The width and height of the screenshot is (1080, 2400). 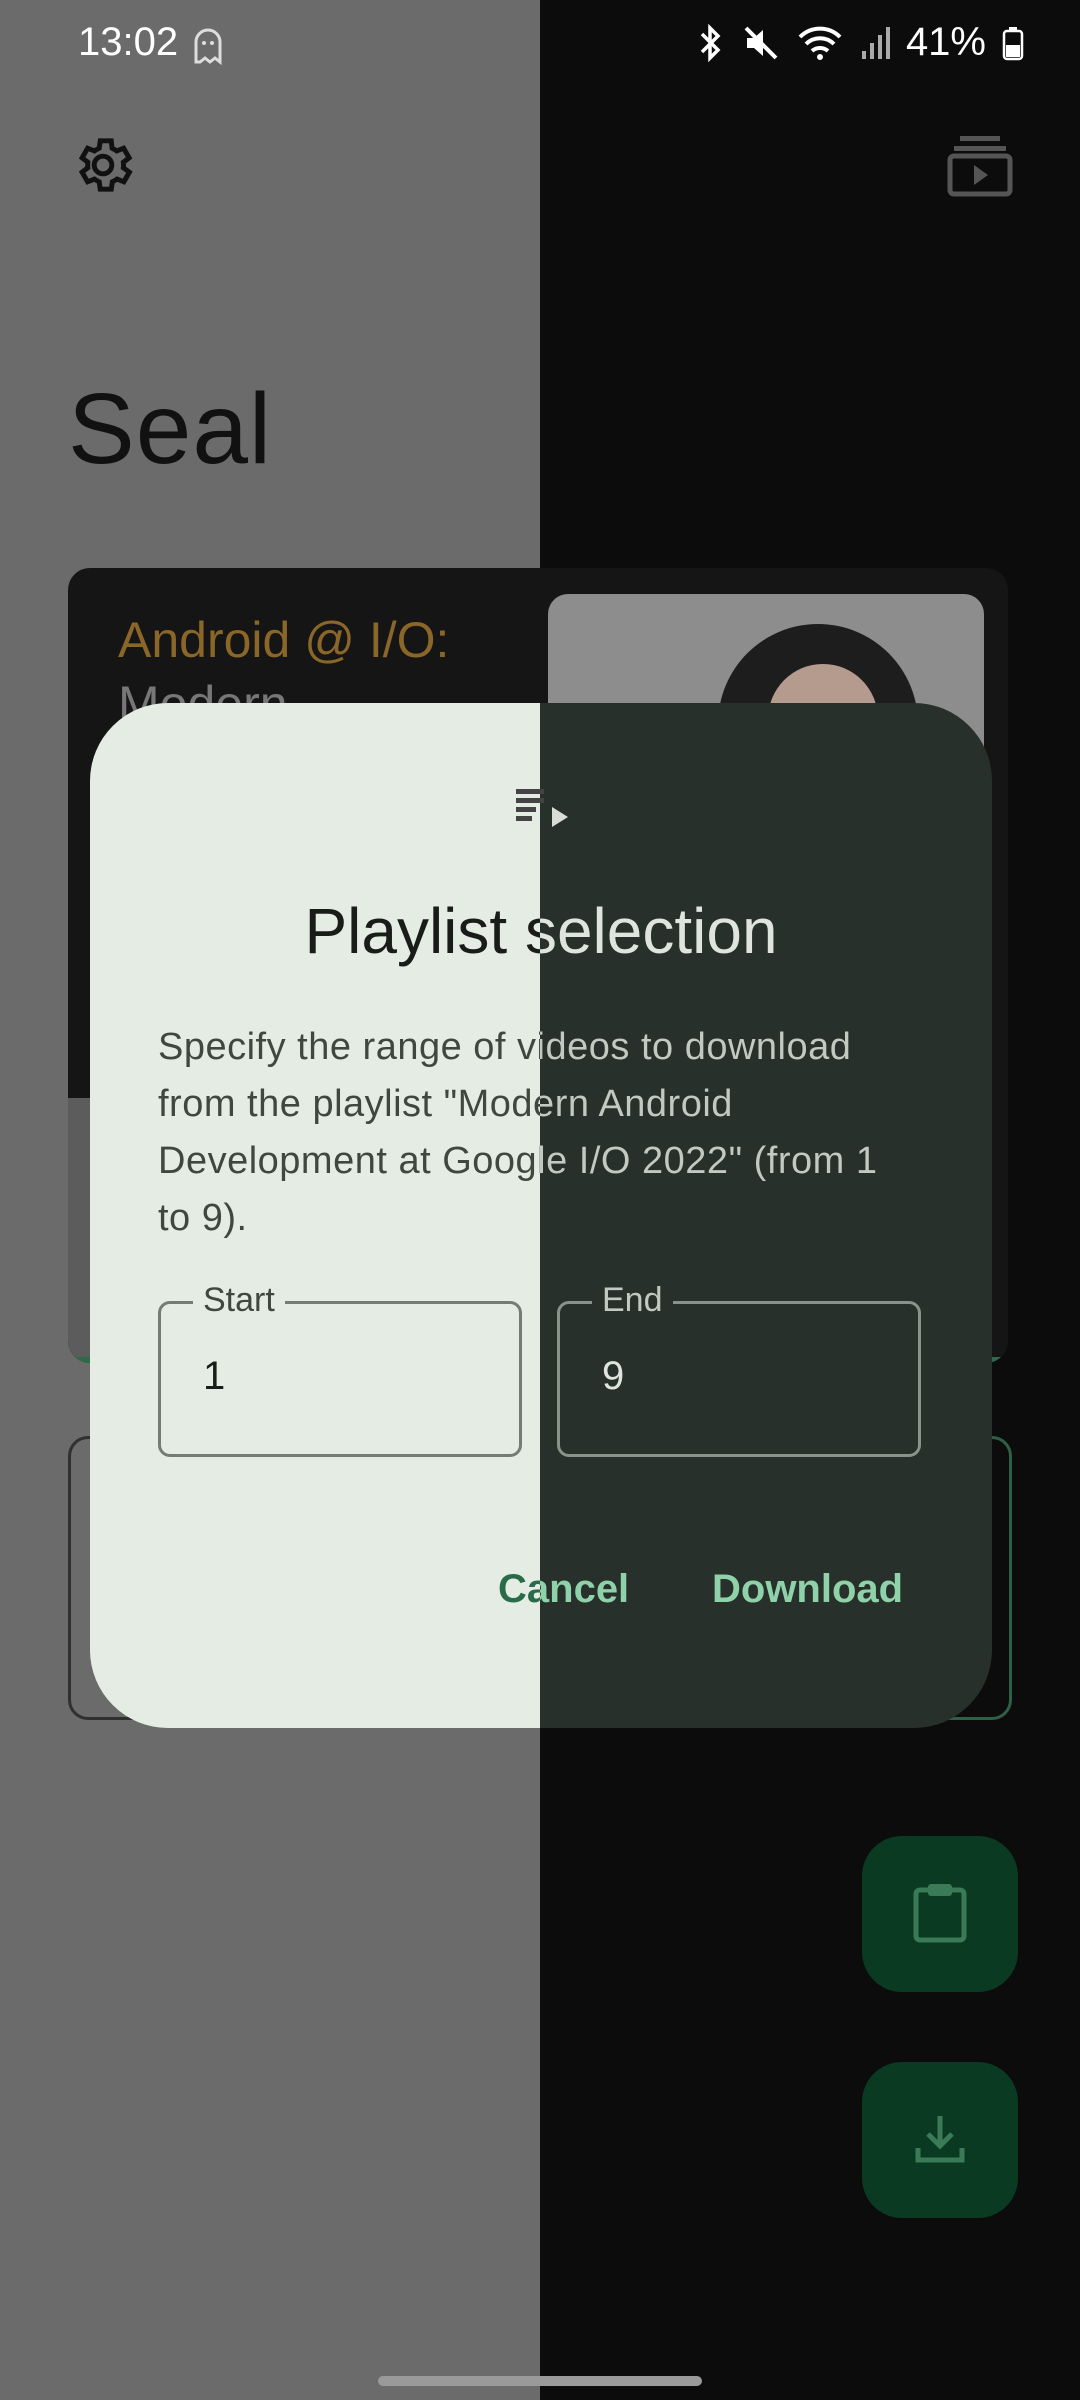 I want to click on settings-gear-icon, so click(x=103, y=165).